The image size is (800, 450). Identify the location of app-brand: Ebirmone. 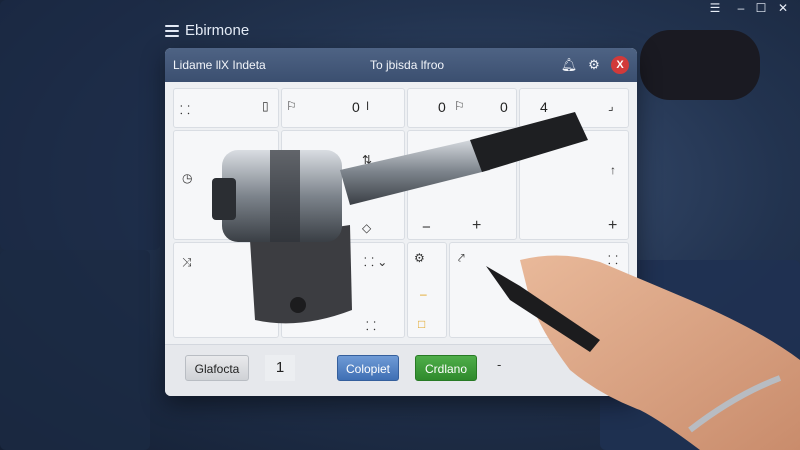
(207, 30).